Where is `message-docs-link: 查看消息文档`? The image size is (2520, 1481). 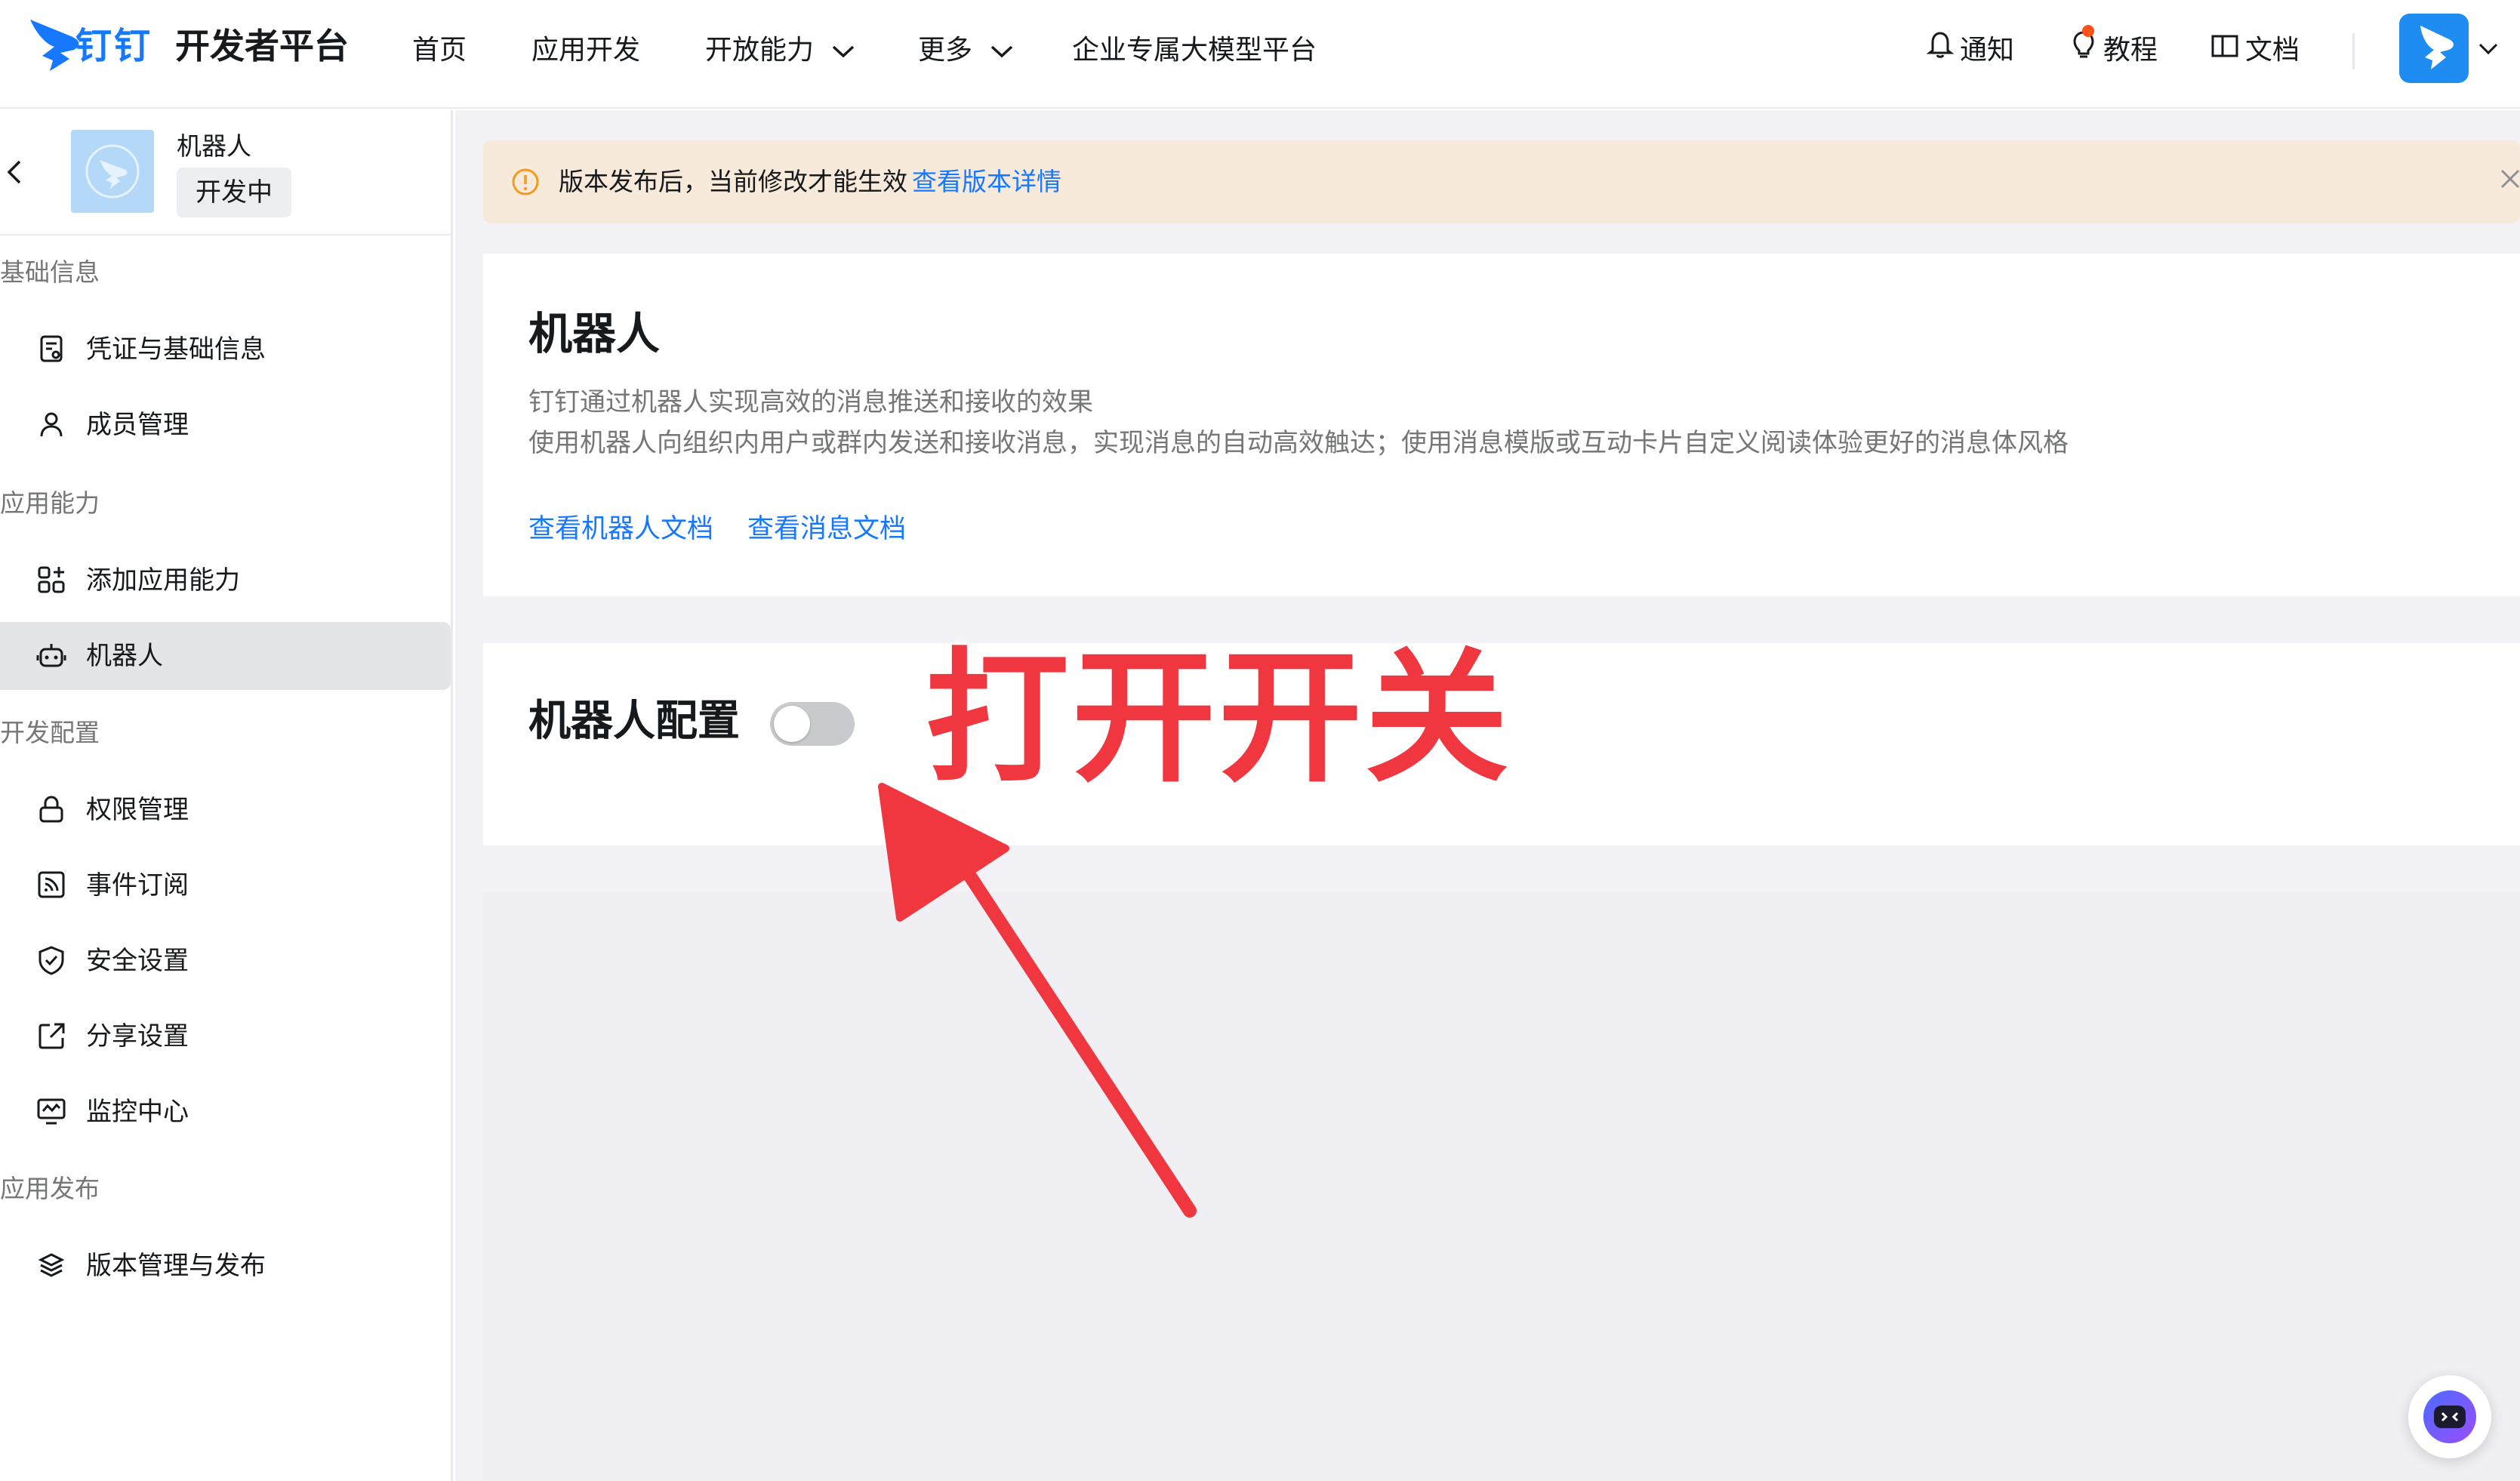
message-docs-link: 查看消息文档 is located at coordinates (826, 529).